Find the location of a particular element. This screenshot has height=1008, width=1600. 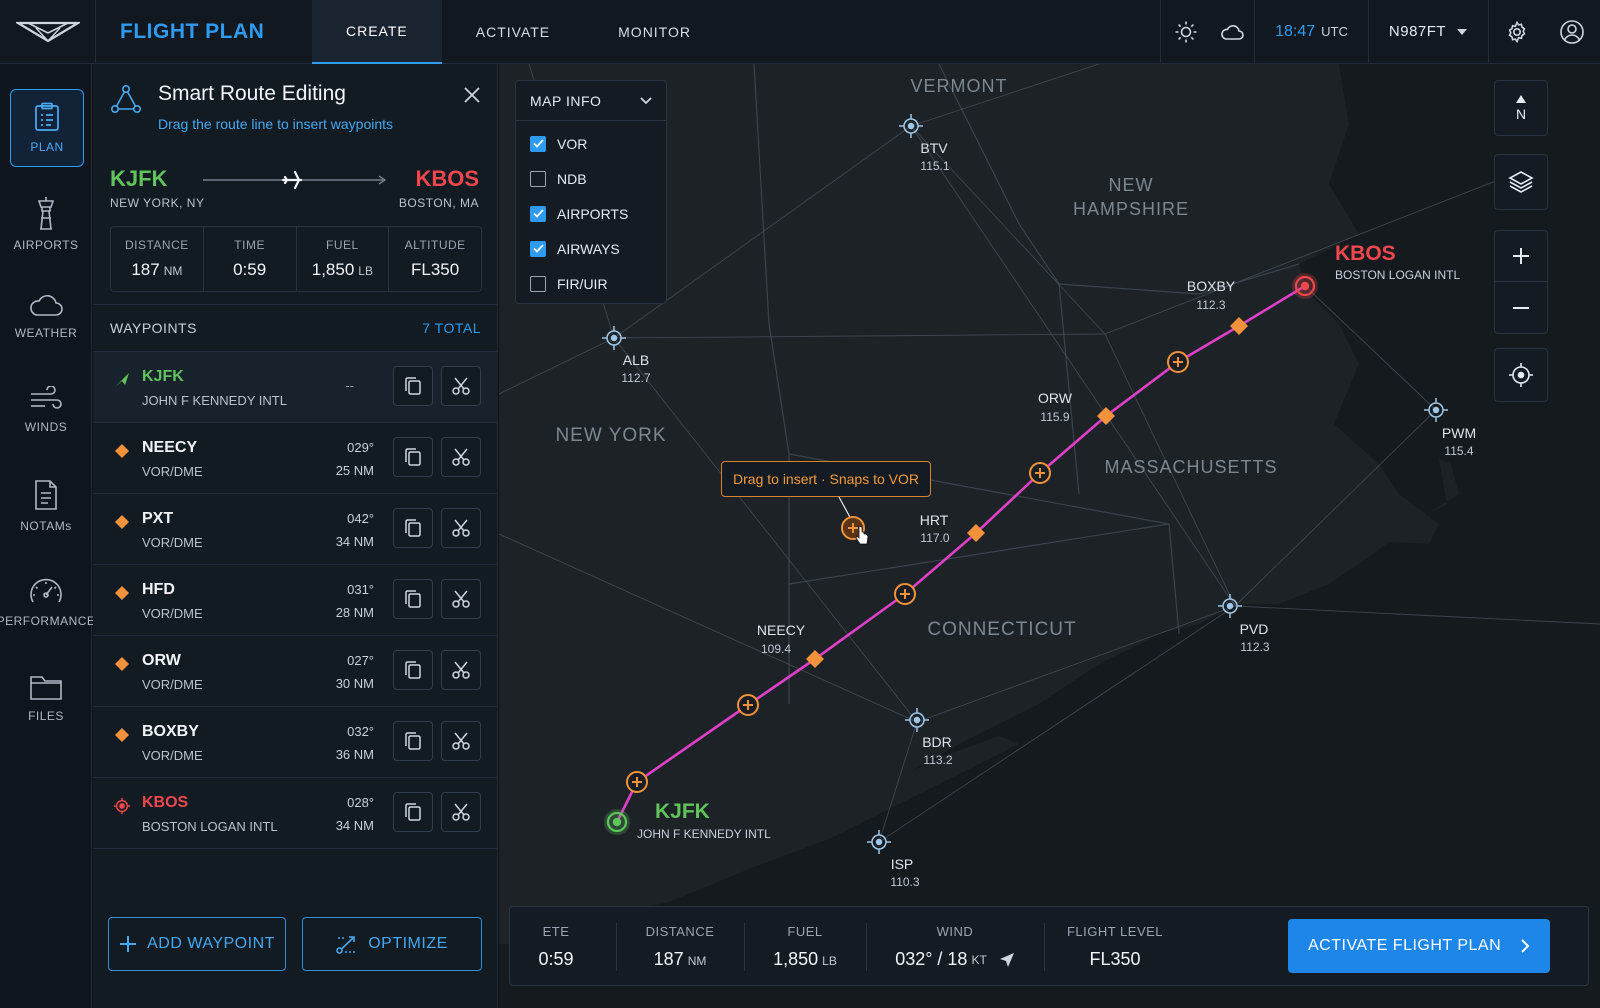

center-location-button is located at coordinates (1521, 375).